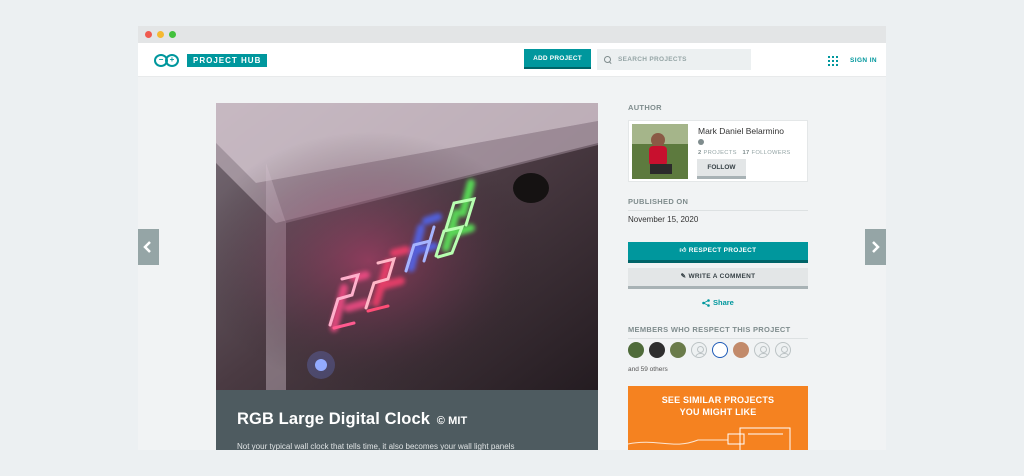 This screenshot has width=1024, height=476. Describe the element at coordinates (172, 34) in the screenshot. I see `maximize-window-dot` at that location.